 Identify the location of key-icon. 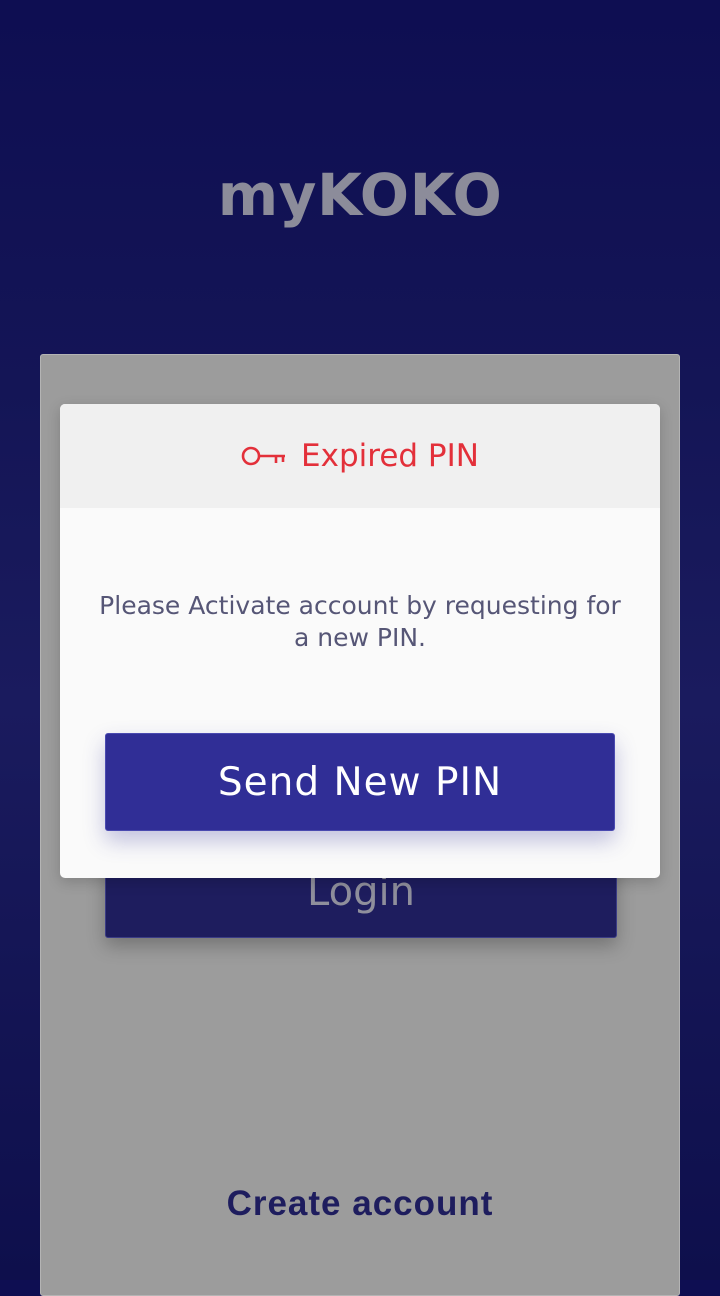
(263, 456).